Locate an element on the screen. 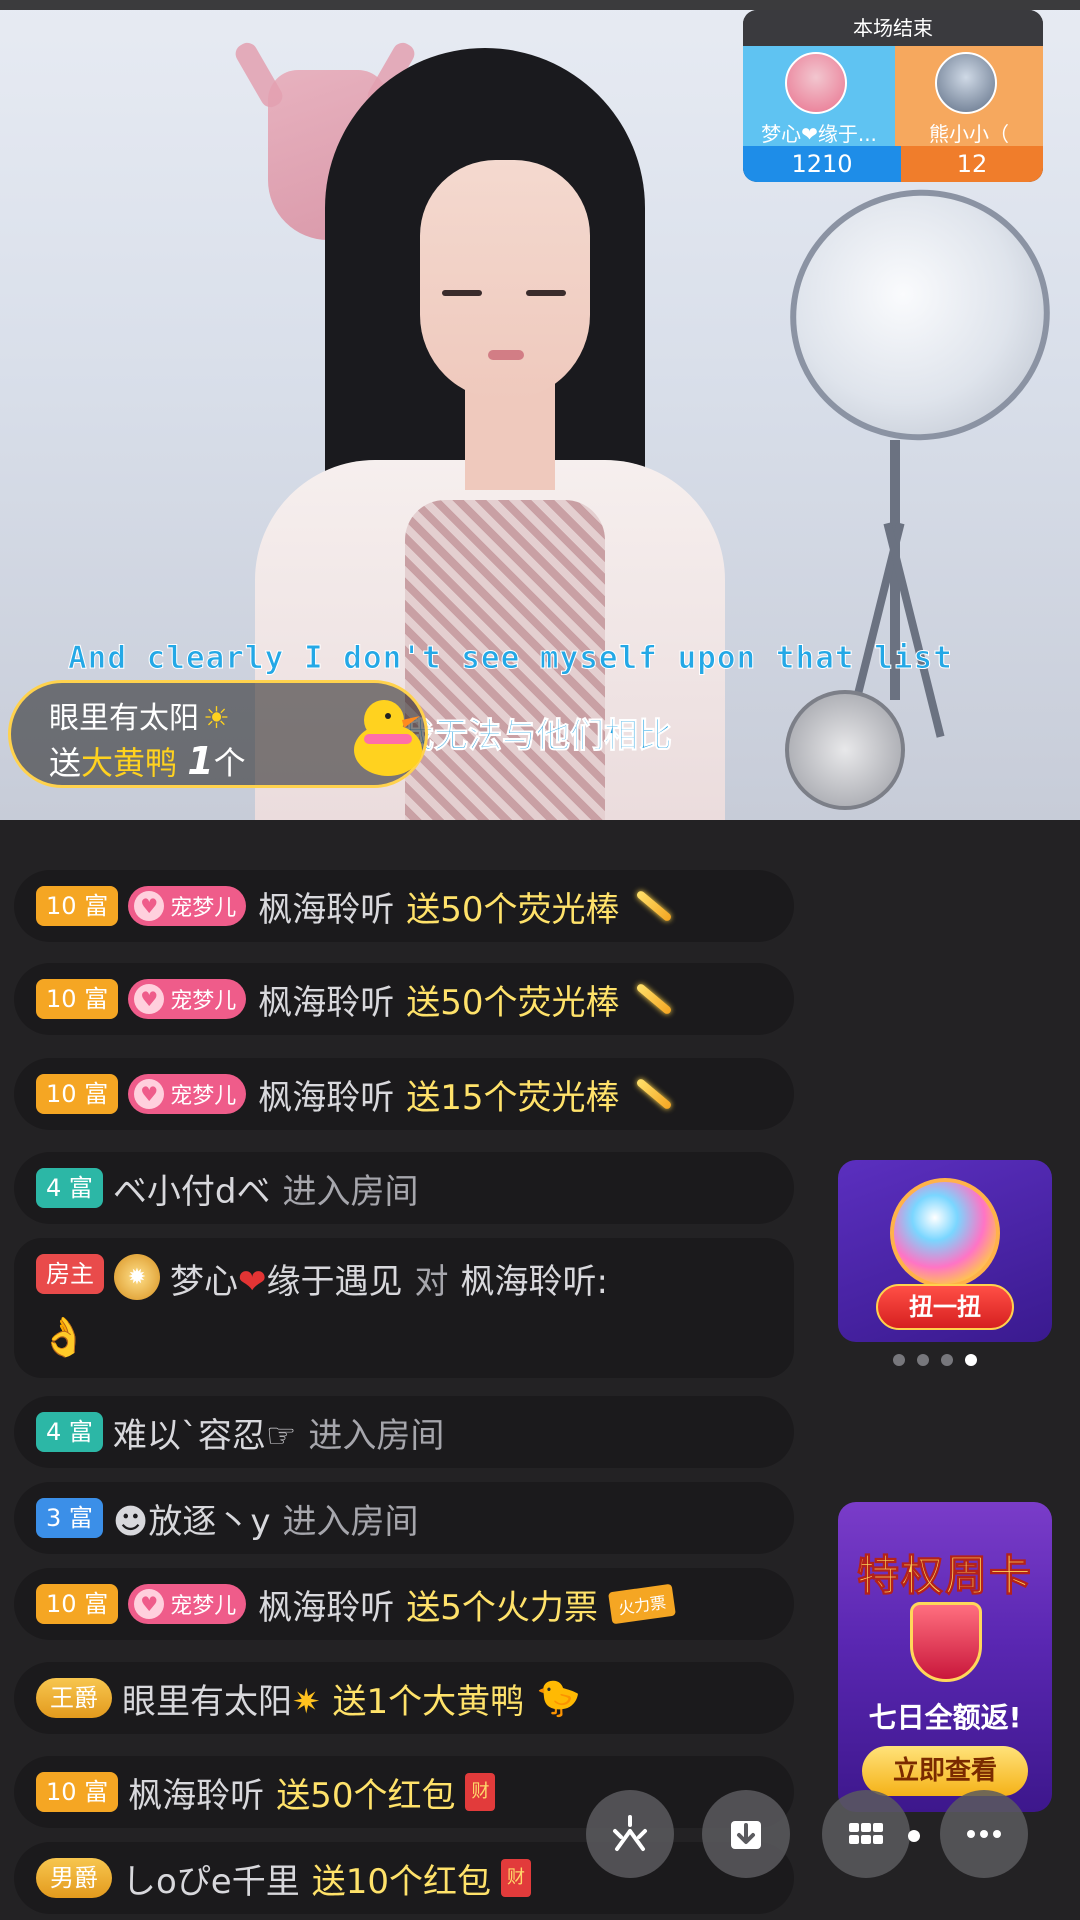  chat-message: 3 富 ☻放逐丶y 进入房间 is located at coordinates (404, 1518).